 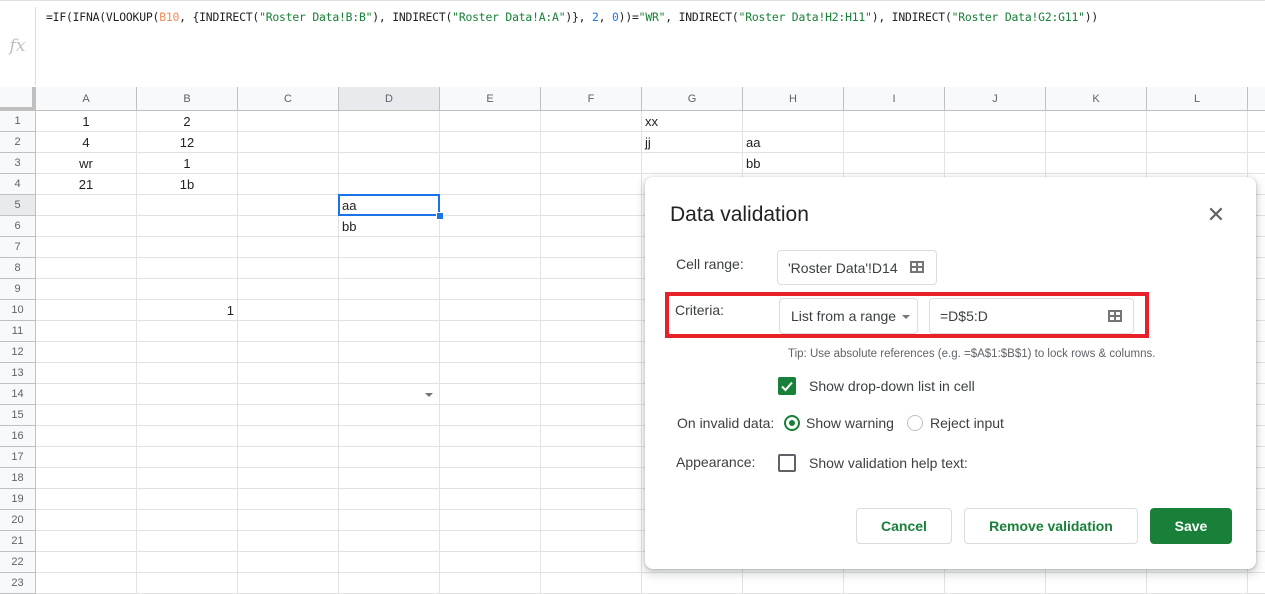 I want to click on cell-b8, so click(x=187, y=268).